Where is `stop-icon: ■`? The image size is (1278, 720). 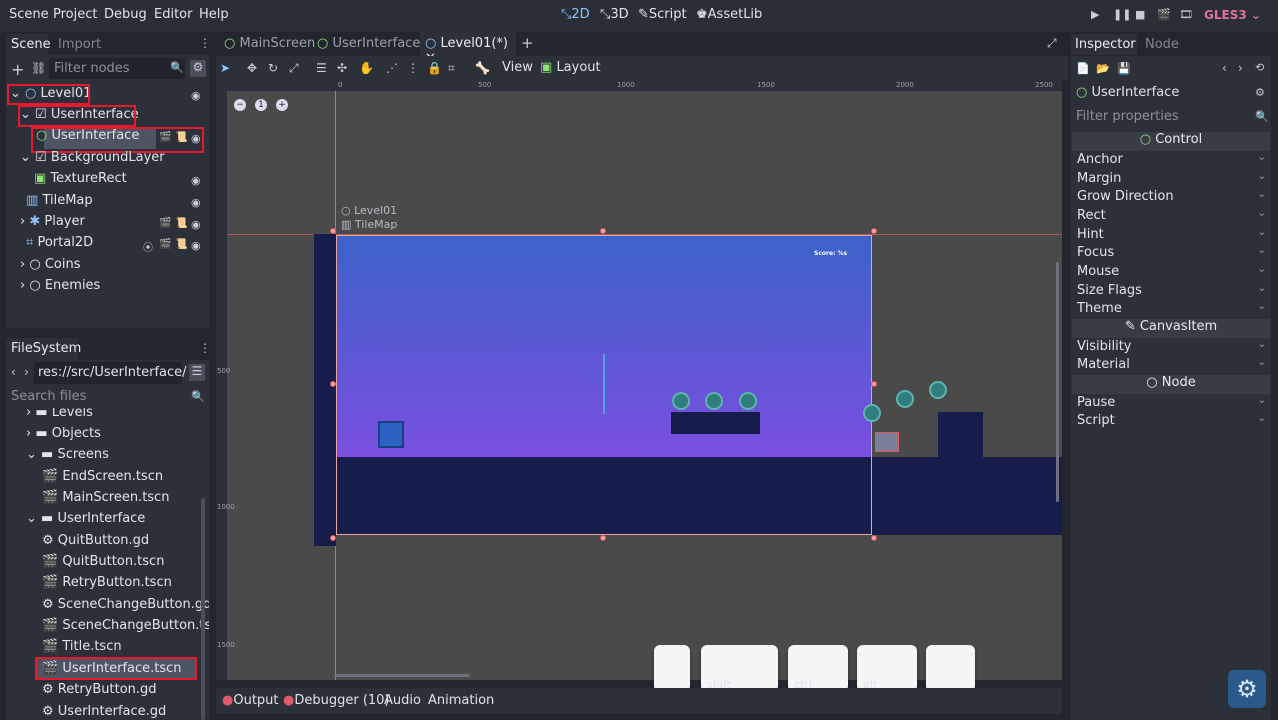 stop-icon: ■ is located at coordinates (1140, 14).